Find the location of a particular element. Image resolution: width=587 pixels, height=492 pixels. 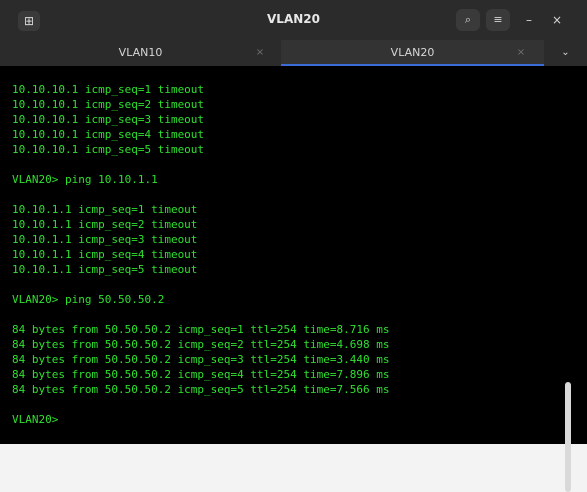

search-button: ⌕ is located at coordinates (468, 20).